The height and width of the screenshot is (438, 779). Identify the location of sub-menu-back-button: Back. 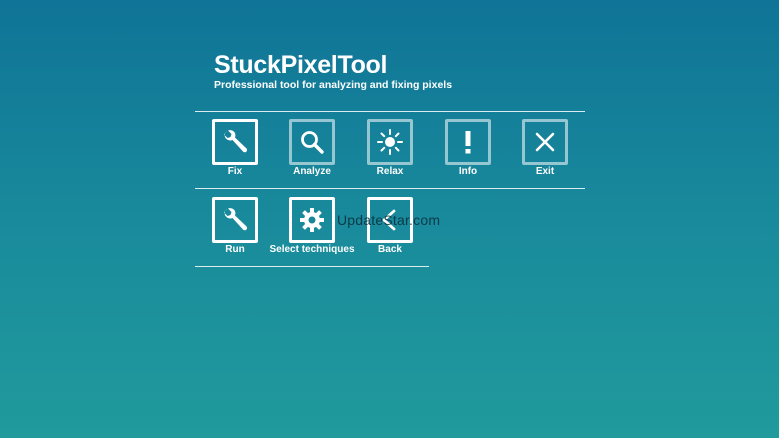
(390, 228).